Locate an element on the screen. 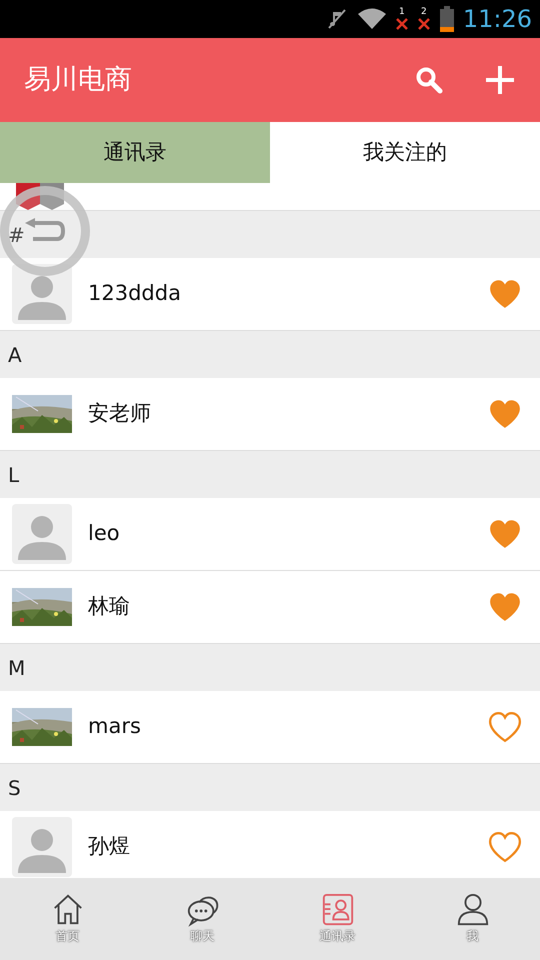 This screenshot has height=960, width=540. person-icon is located at coordinates (473, 910).